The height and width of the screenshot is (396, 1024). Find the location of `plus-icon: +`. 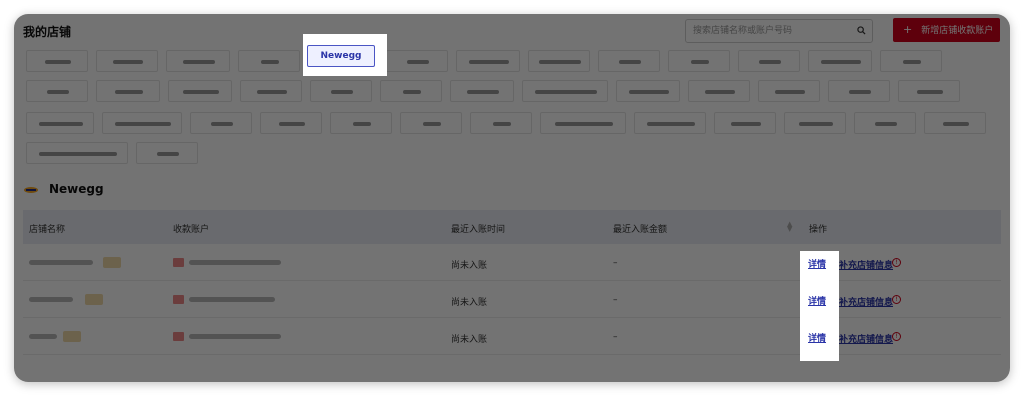

plus-icon: + is located at coordinates (908, 29).